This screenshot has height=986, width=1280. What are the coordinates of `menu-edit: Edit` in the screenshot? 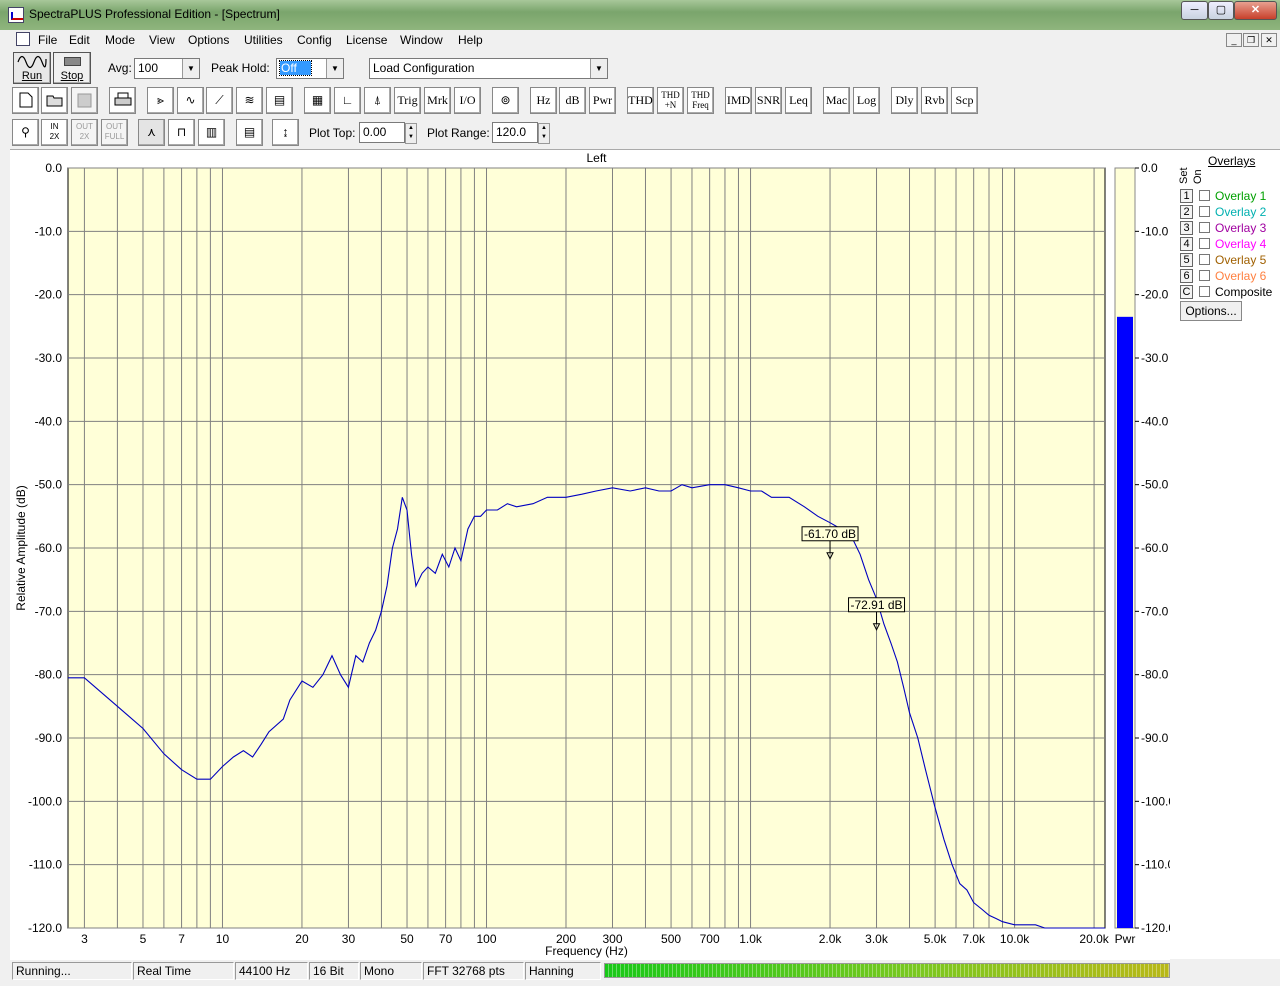 It's located at (79, 40).